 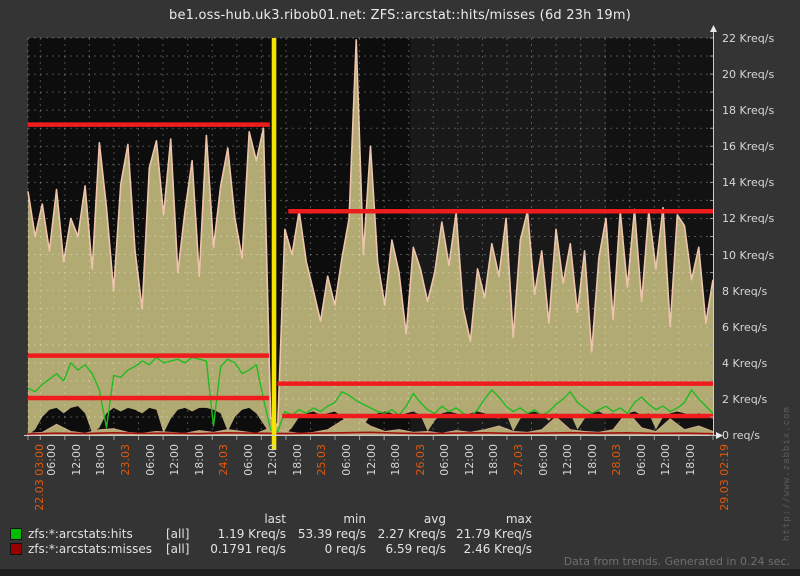 What do you see at coordinates (724, 477) in the screenshot?
I see `x-axis-date-label: 29.03 02:19` at bounding box center [724, 477].